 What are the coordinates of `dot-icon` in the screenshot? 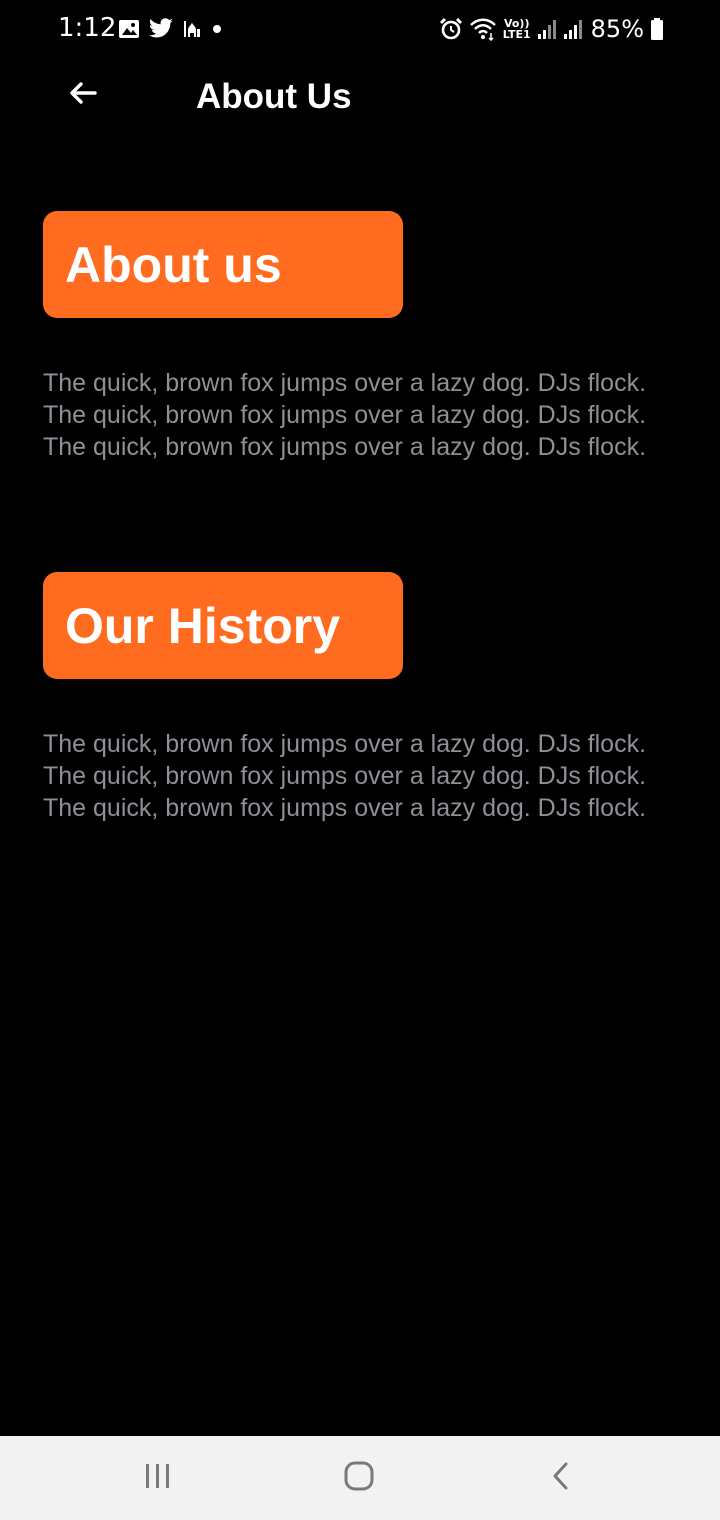 It's located at (217, 29).